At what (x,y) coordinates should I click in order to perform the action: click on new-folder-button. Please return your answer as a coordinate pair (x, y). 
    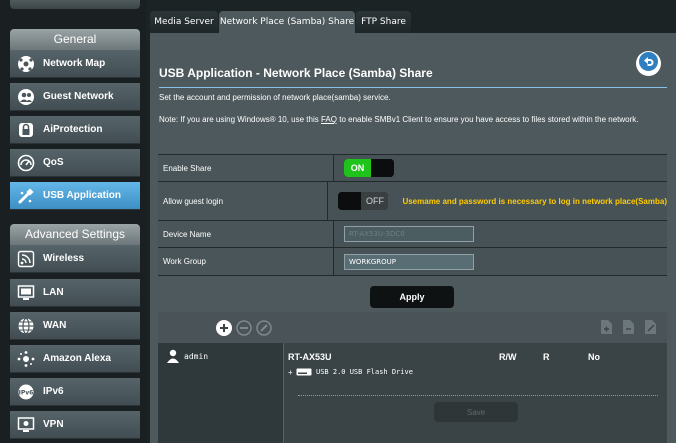
    Looking at the image, I should click on (606, 327).